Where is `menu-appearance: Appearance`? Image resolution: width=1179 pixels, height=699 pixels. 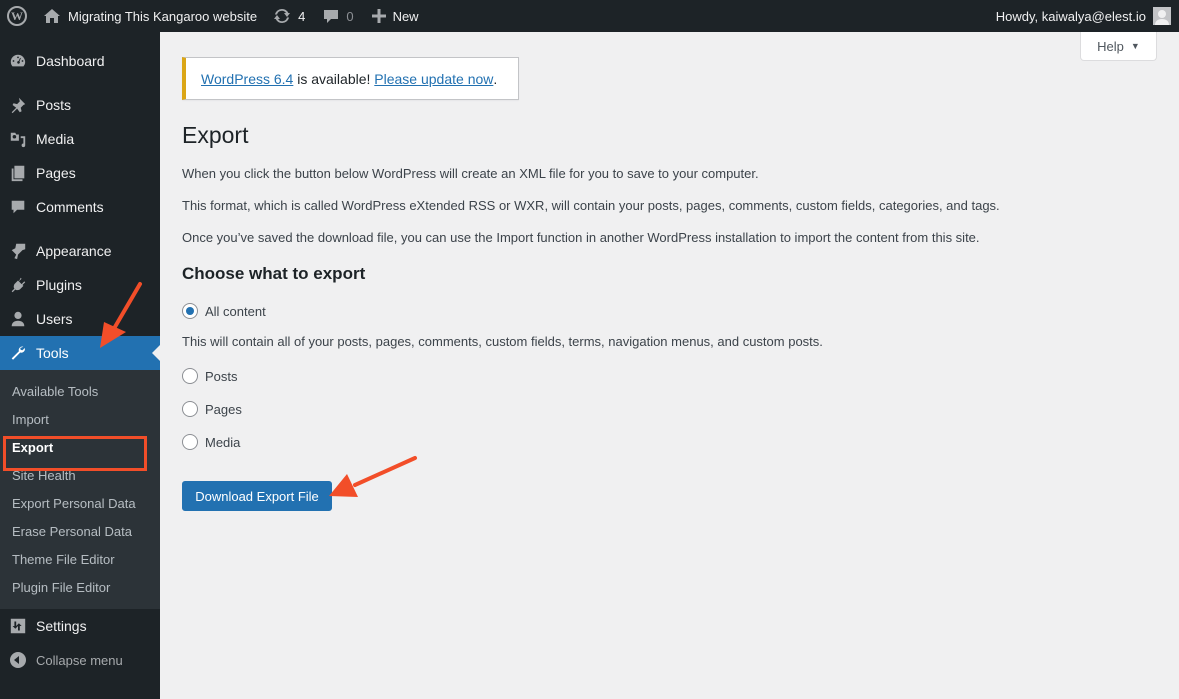 menu-appearance: Appearance is located at coordinates (80, 251).